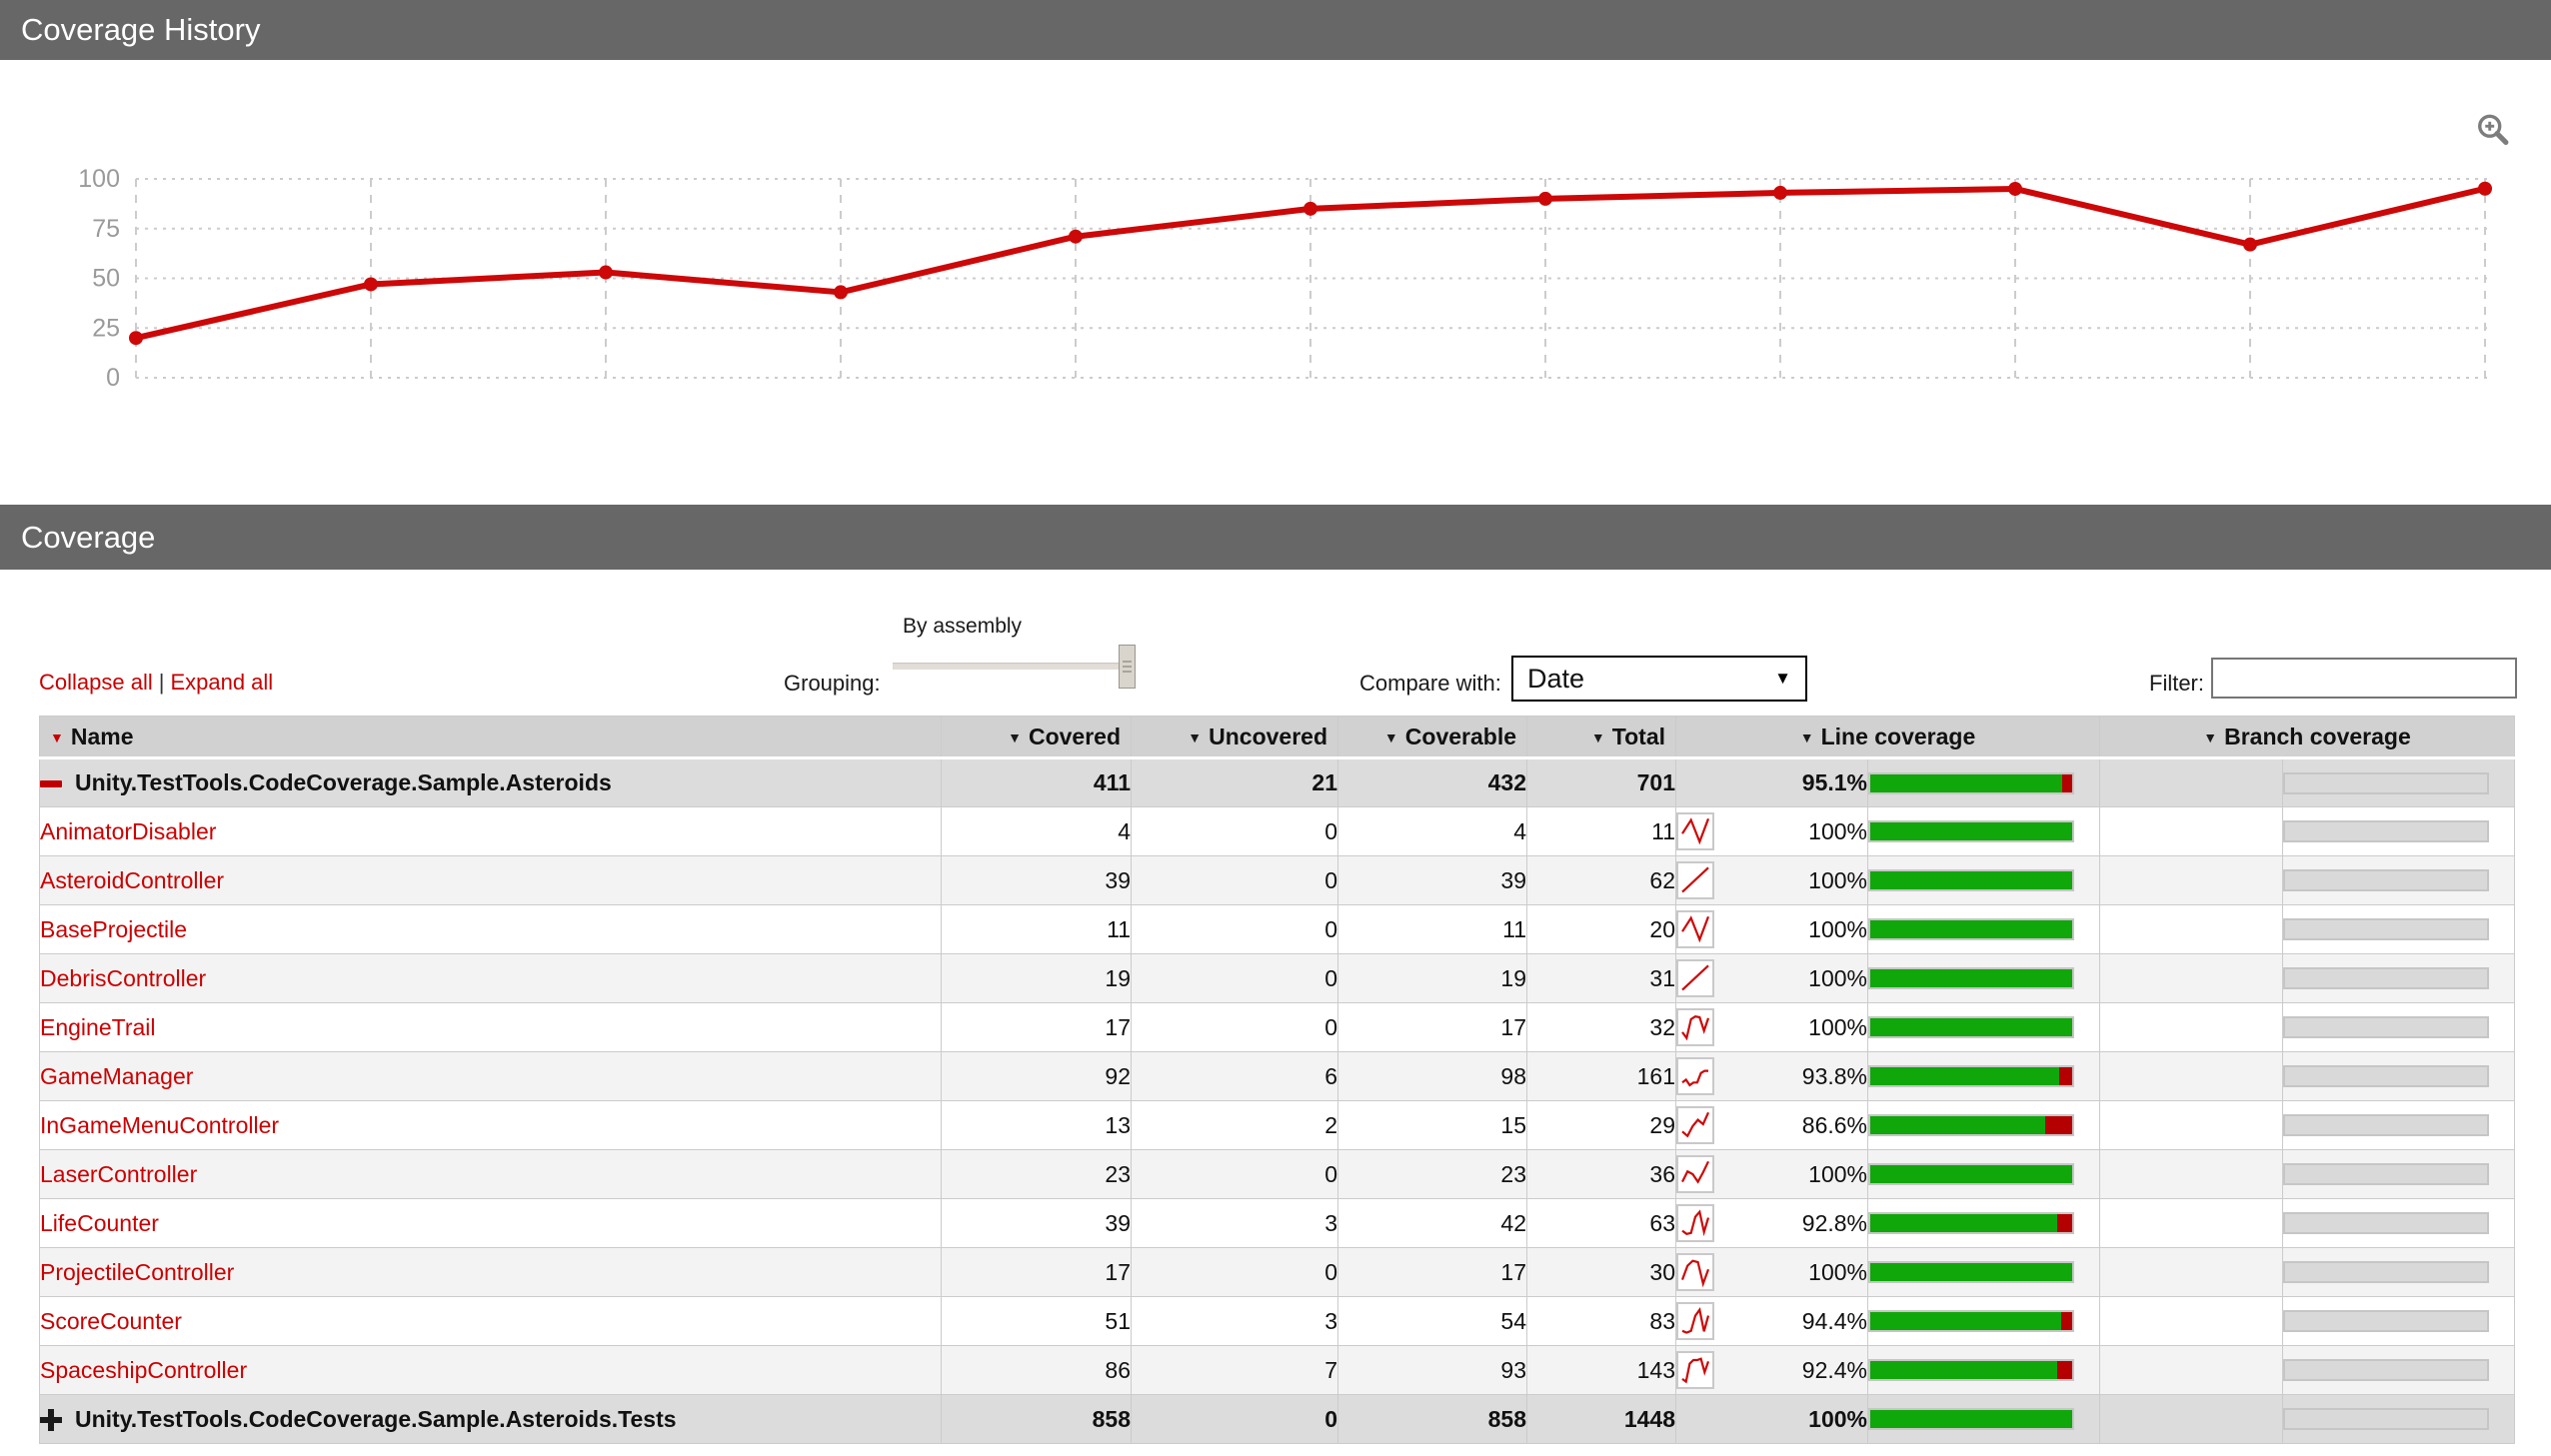 The width and height of the screenshot is (2551, 1456). What do you see at coordinates (1234, 1076) in the screenshot?
I see `uncovered-value: 6` at bounding box center [1234, 1076].